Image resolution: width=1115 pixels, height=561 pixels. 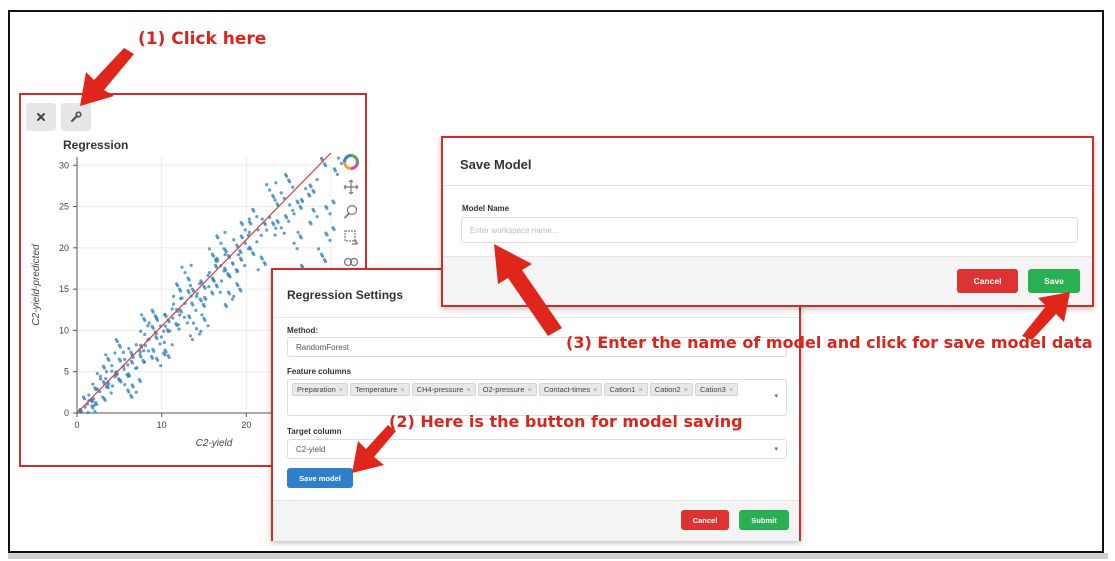 I want to click on x-tick-label: 0, so click(x=76, y=425).